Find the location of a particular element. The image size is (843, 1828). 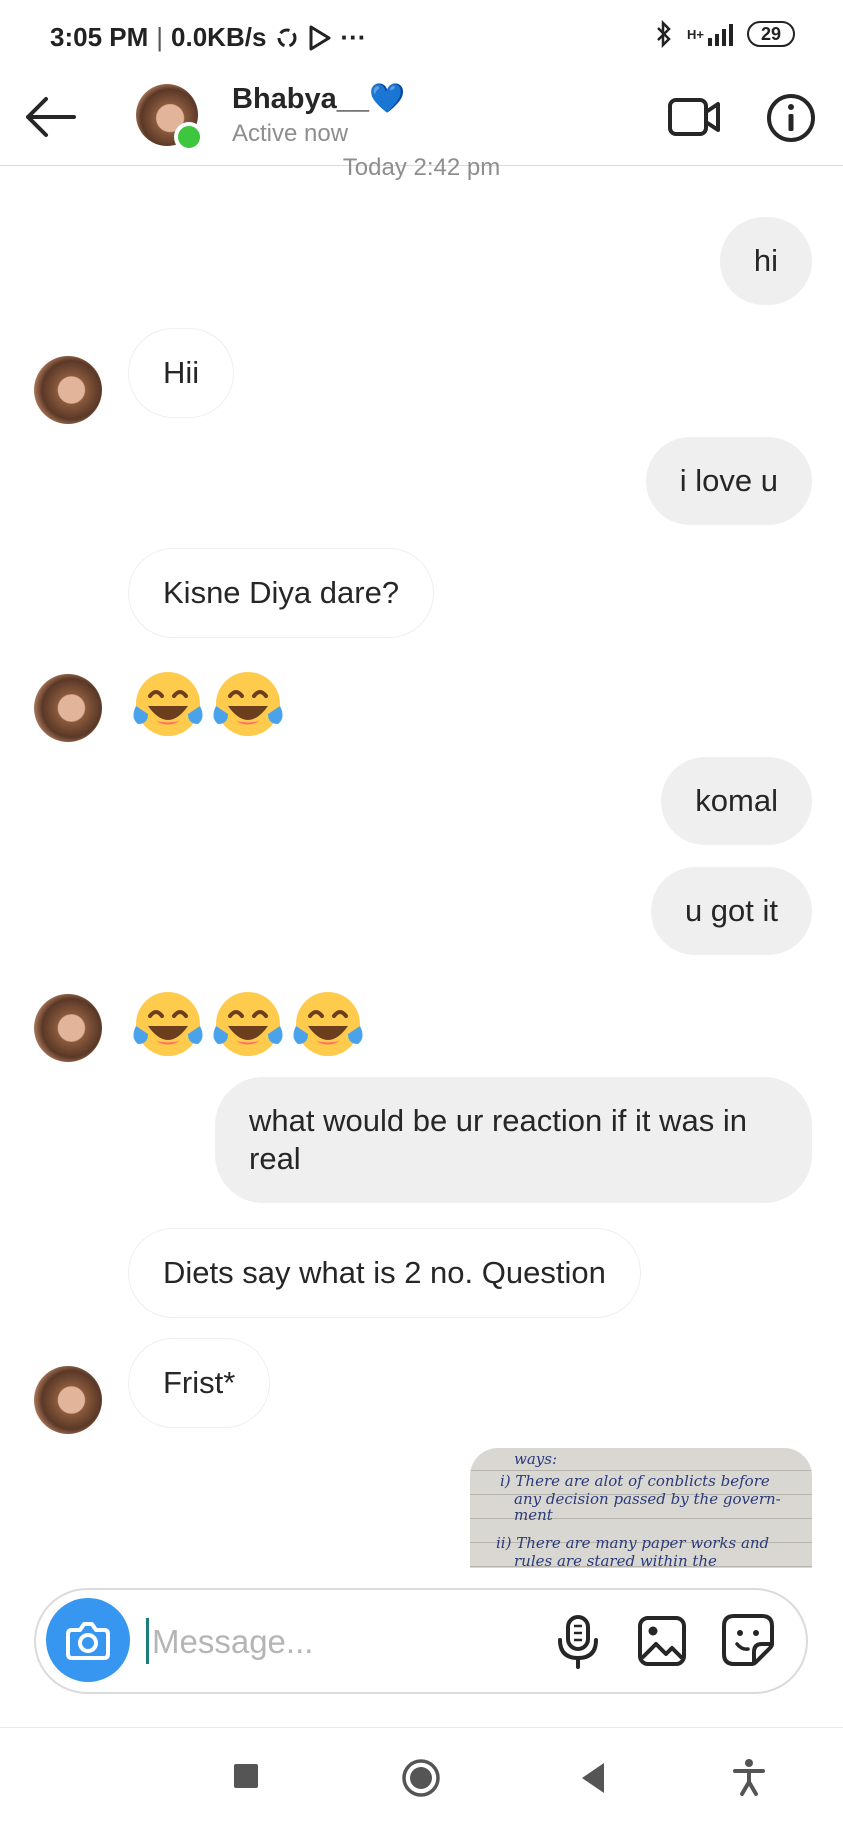

photo-handwriting: rules are stared within the is located at coordinates (615, 1560).